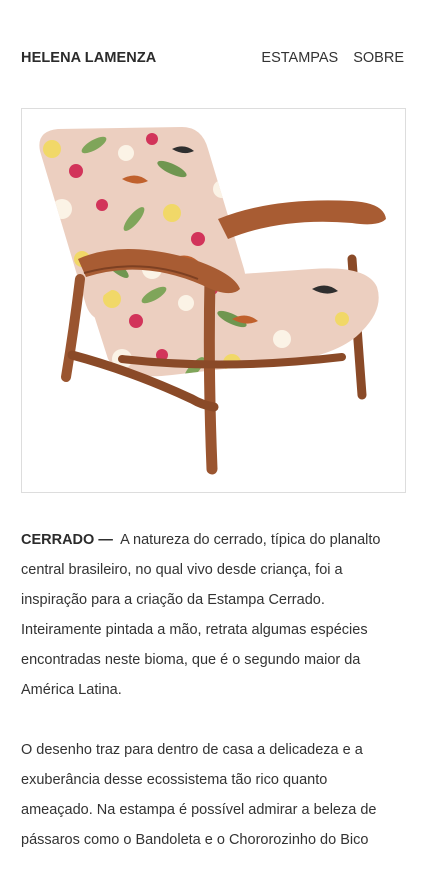 This screenshot has height=885, width=425. Describe the element at coordinates (212, 58) in the screenshot. I see `site-header: HELENA LAMENZA ESTAMPAS SOBRE` at that location.